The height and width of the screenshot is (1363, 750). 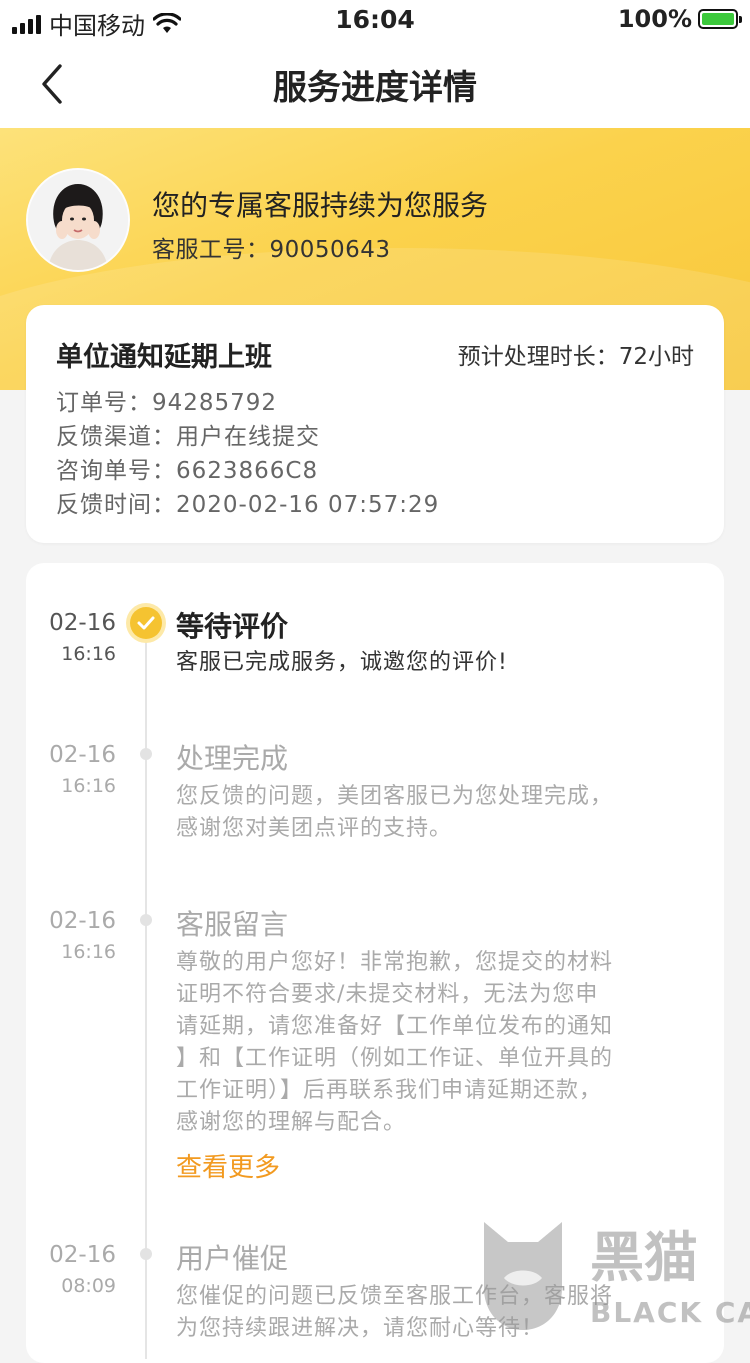 I want to click on timeline-text: 感谢您的理解与配合。, so click(x=291, y=1122).